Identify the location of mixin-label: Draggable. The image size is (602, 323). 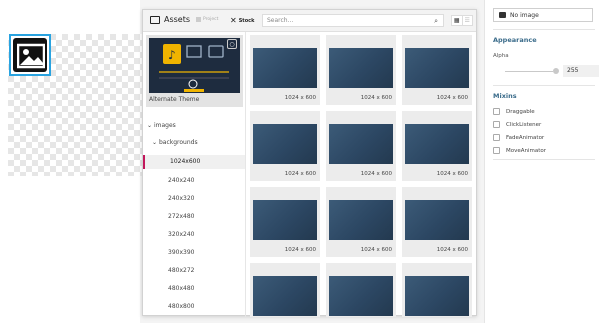
(520, 111).